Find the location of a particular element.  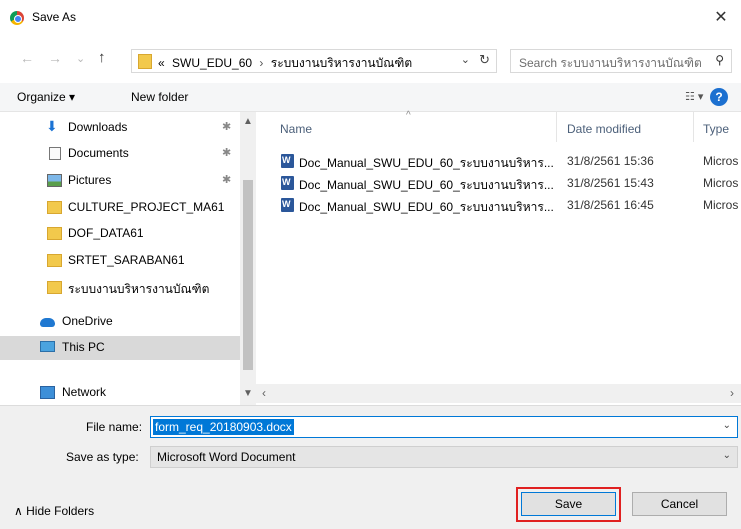

sort-ascending-icon: ^ is located at coordinates (408, 115).